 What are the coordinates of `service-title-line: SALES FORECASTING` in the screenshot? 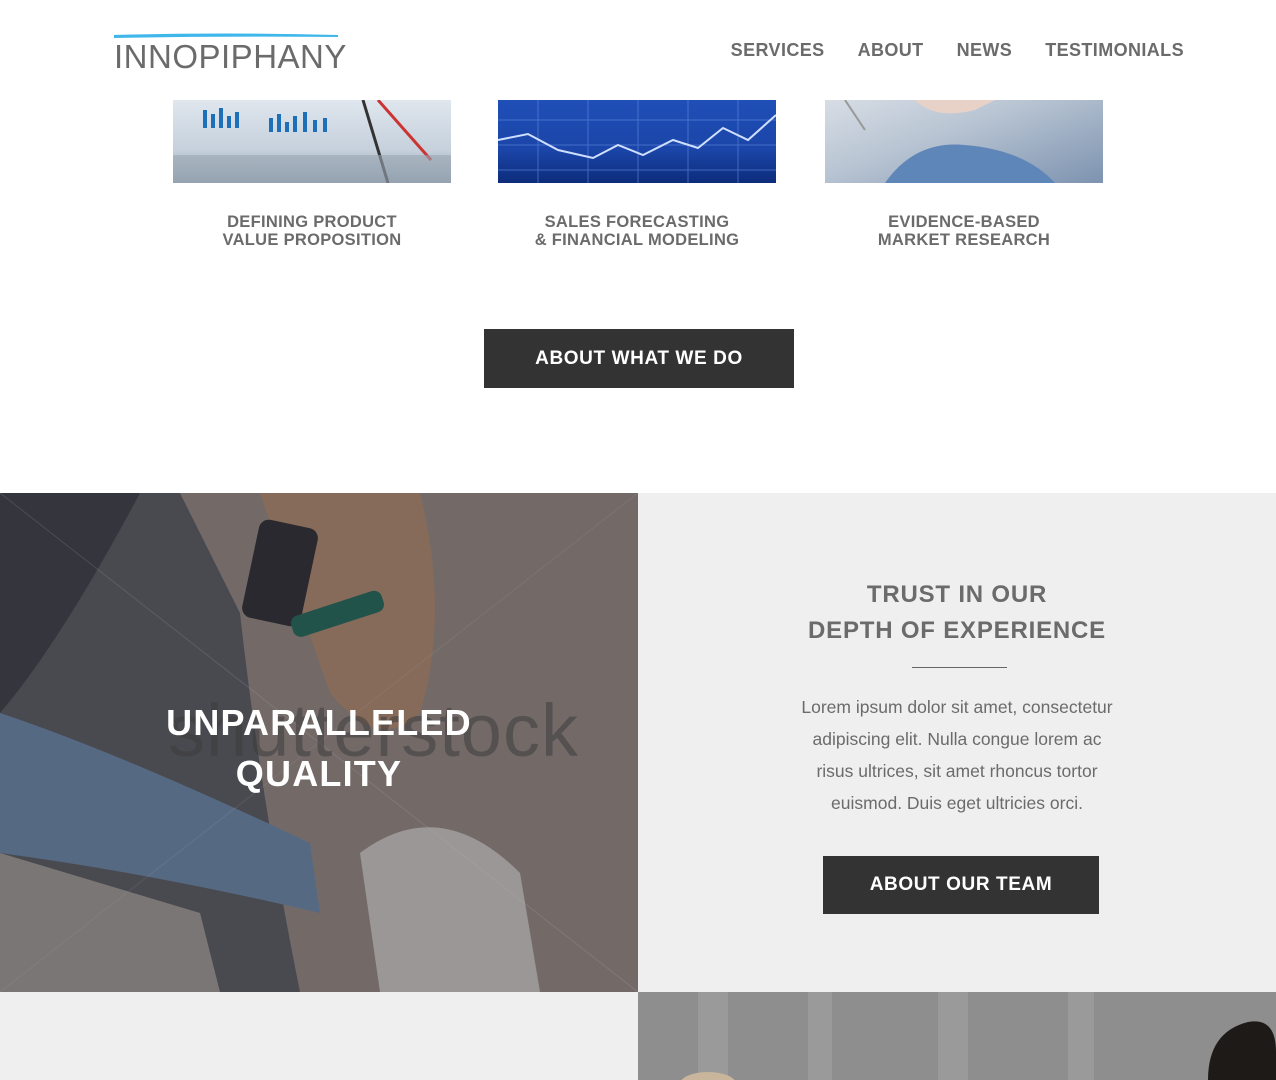 It's located at (637, 222).